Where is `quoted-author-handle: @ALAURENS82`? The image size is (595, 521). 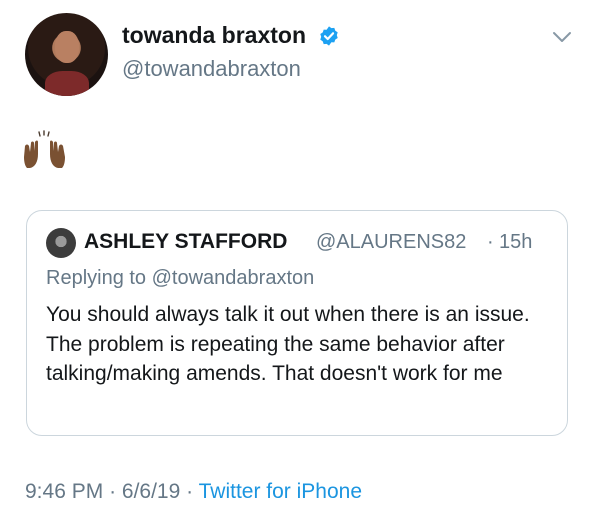 quoted-author-handle: @ALAURENS82 is located at coordinates (391, 242).